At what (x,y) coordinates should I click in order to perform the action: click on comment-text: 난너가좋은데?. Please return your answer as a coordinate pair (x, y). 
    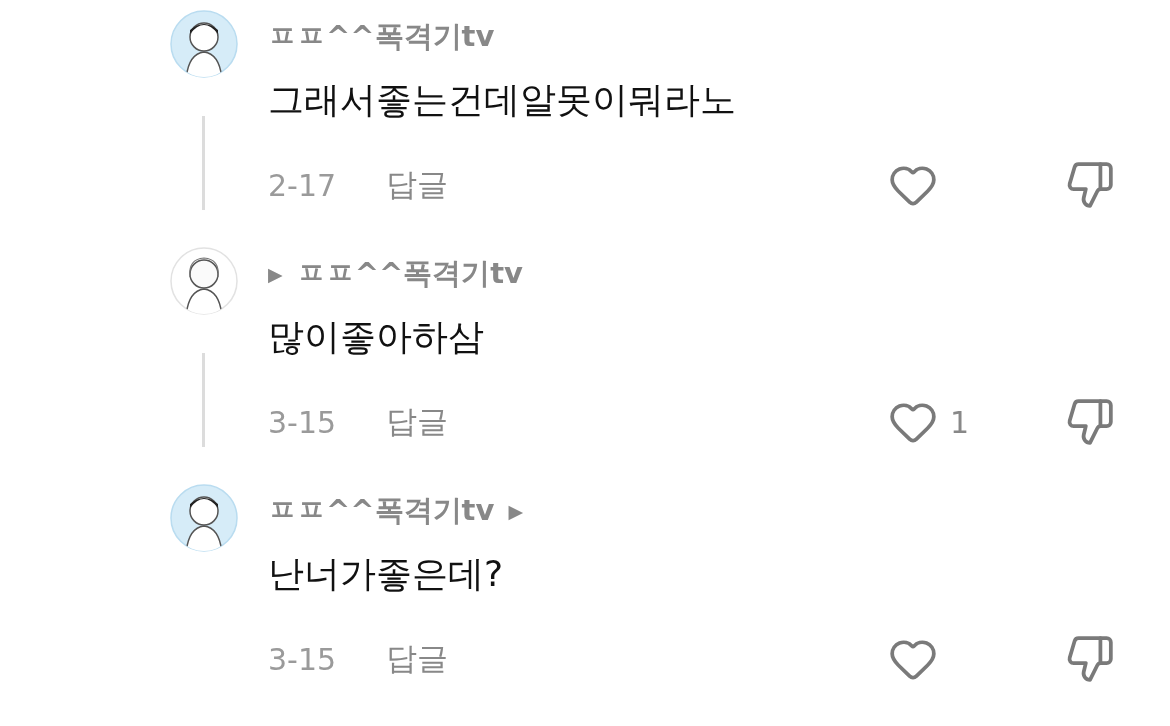
    Looking at the image, I should click on (386, 574).